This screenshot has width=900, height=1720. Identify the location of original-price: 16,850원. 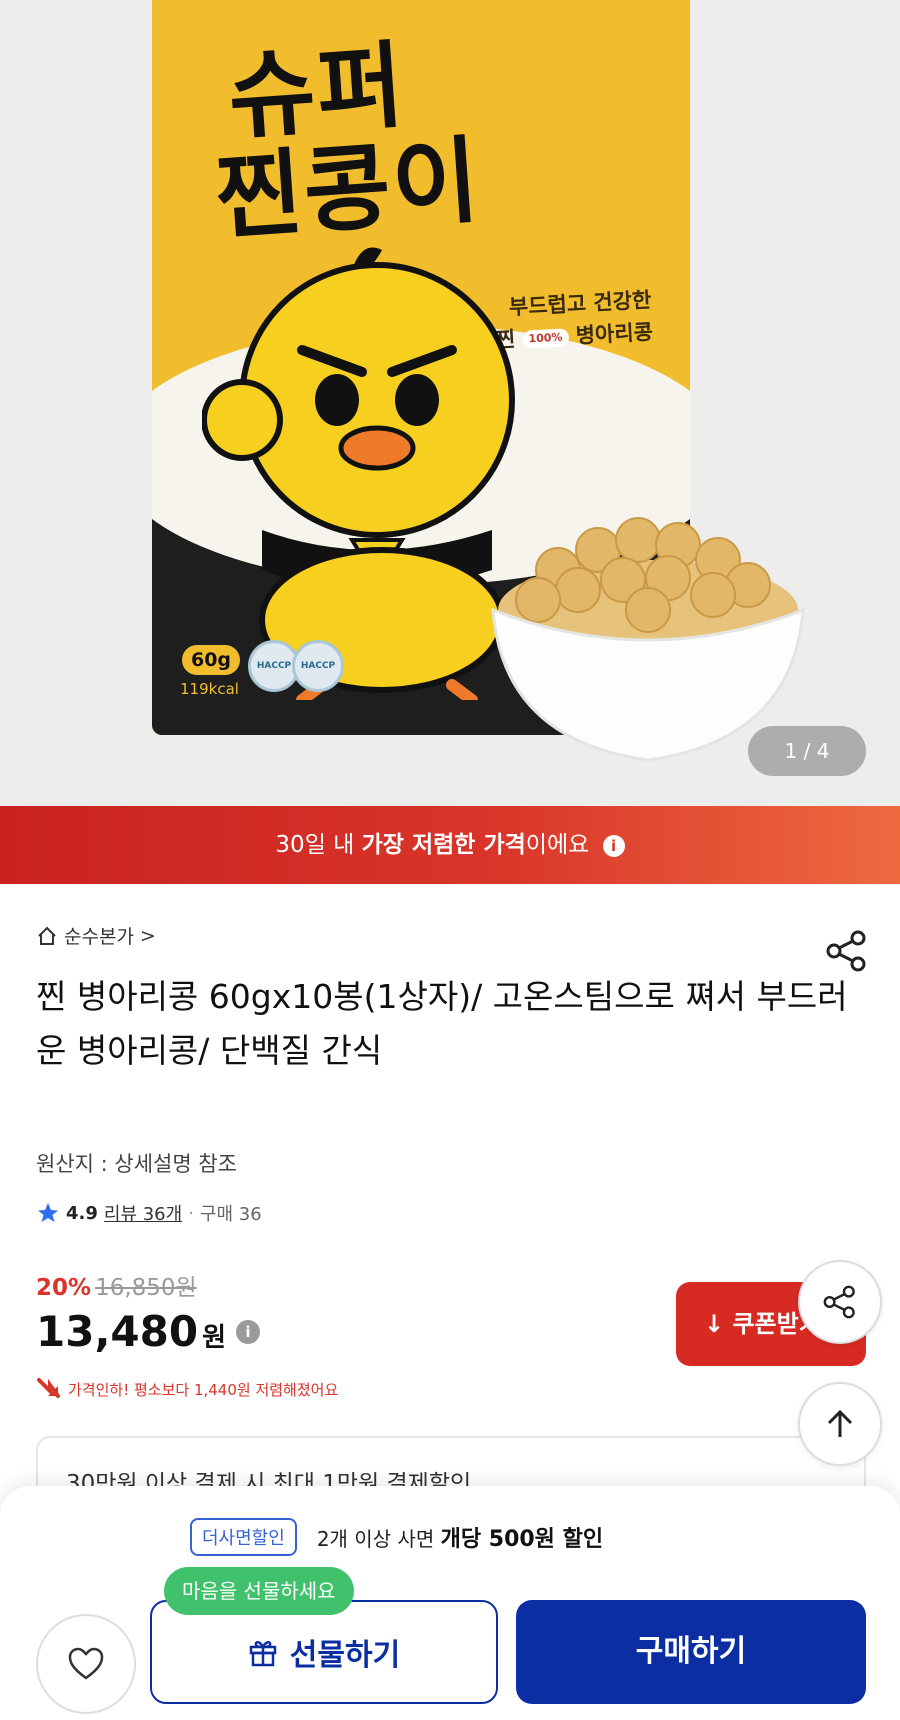
(146, 1288).